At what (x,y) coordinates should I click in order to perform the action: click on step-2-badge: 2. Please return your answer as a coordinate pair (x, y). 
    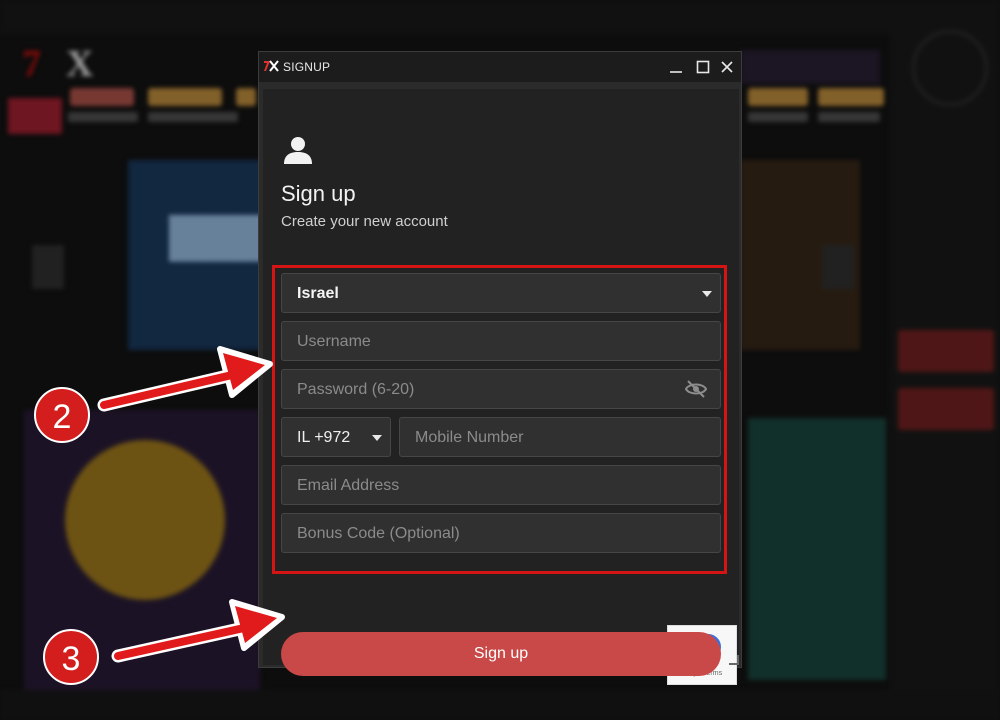
    Looking at the image, I should click on (62, 415).